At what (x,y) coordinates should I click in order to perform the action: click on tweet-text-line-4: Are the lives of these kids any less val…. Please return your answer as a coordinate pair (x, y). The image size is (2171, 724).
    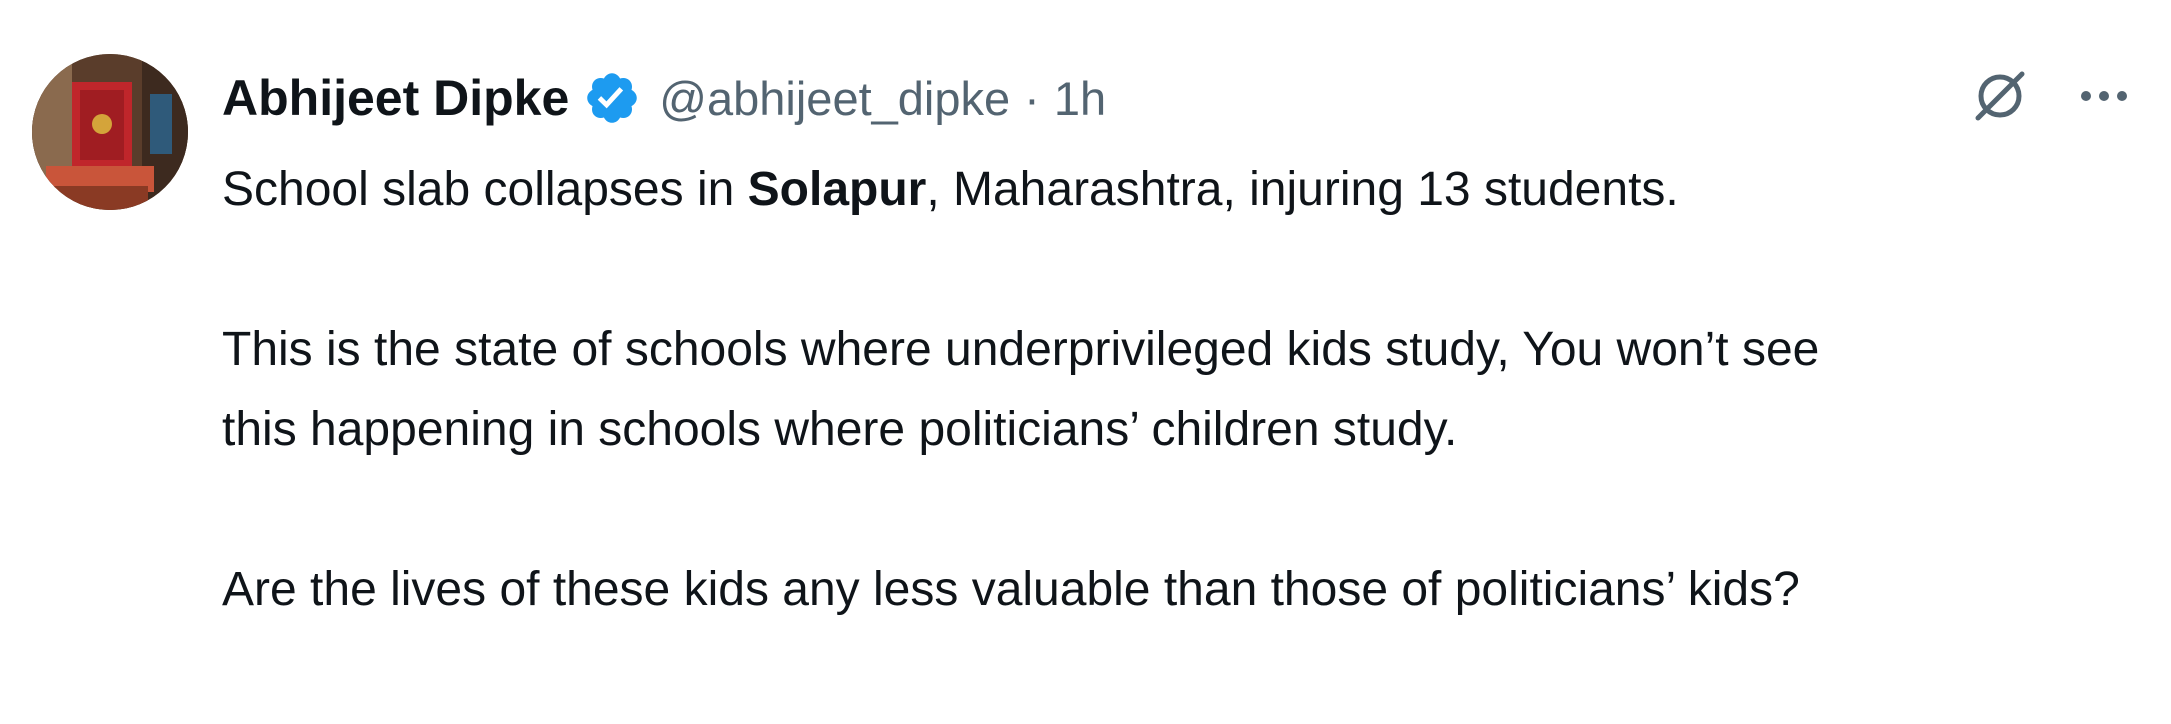
    Looking at the image, I should click on (1011, 589).